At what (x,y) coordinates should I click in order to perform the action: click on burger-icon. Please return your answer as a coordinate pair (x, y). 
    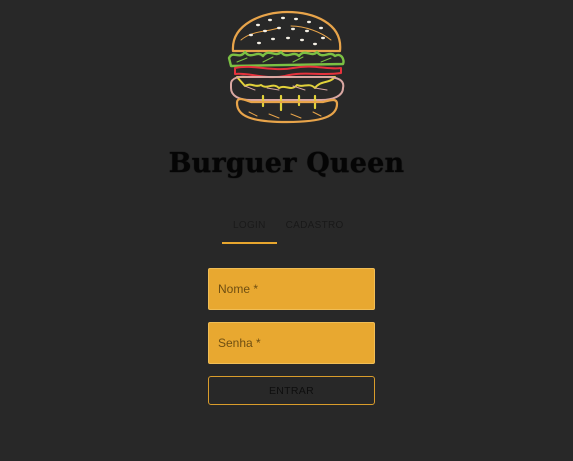
    Looking at the image, I should click on (286, 67).